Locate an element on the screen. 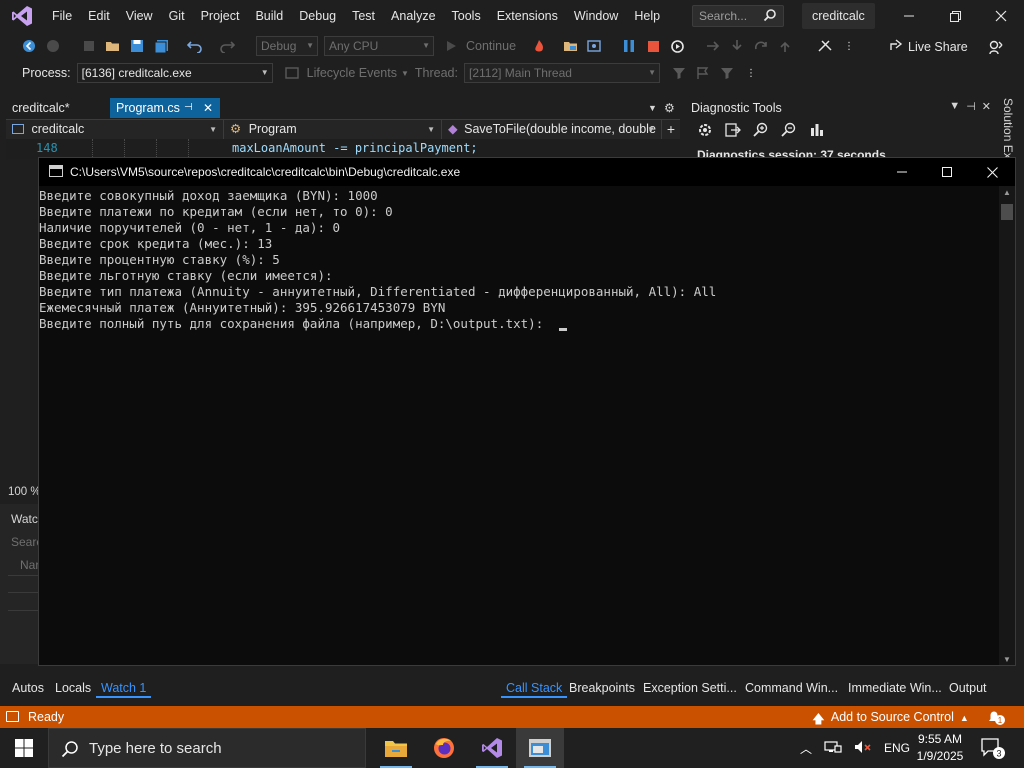 This screenshot has height=768, width=1024. back-icon is located at coordinates (29, 46).